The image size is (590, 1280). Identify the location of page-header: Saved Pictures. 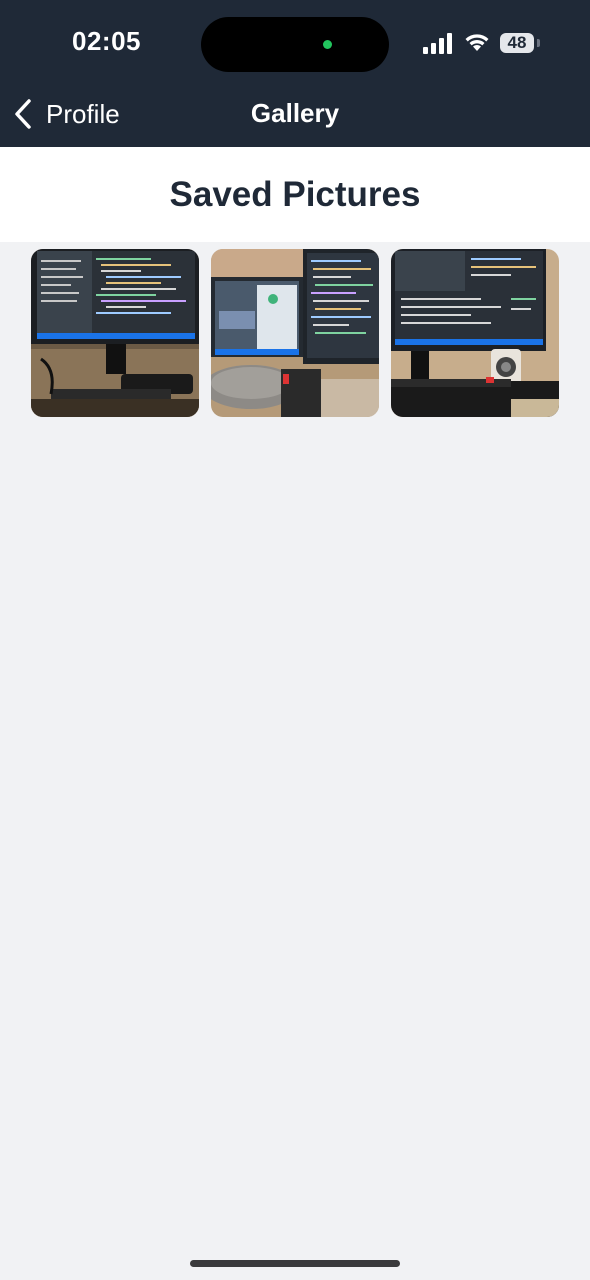
(295, 194).